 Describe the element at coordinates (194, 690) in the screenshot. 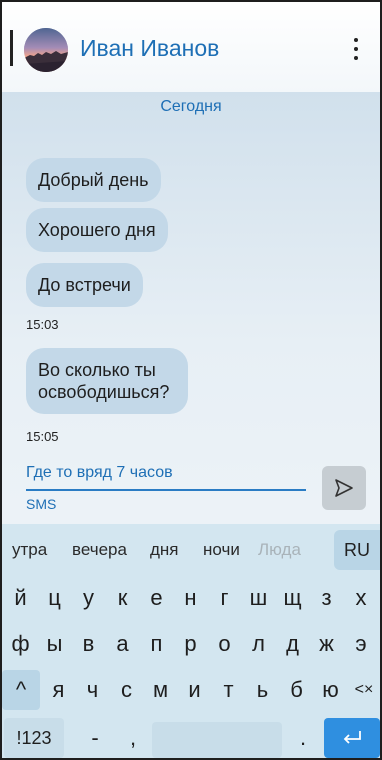

I see `key: и` at that location.